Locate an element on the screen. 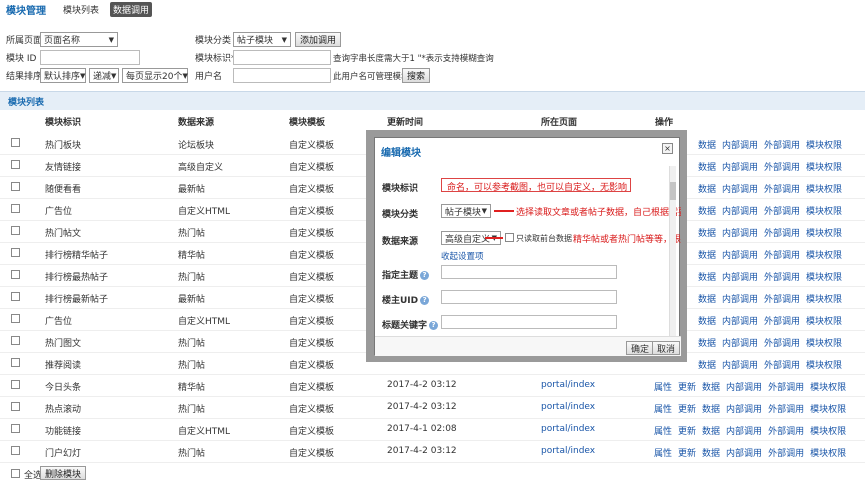 The width and height of the screenshot is (865, 491). tab-data-call: 数据调用 is located at coordinates (131, 9).